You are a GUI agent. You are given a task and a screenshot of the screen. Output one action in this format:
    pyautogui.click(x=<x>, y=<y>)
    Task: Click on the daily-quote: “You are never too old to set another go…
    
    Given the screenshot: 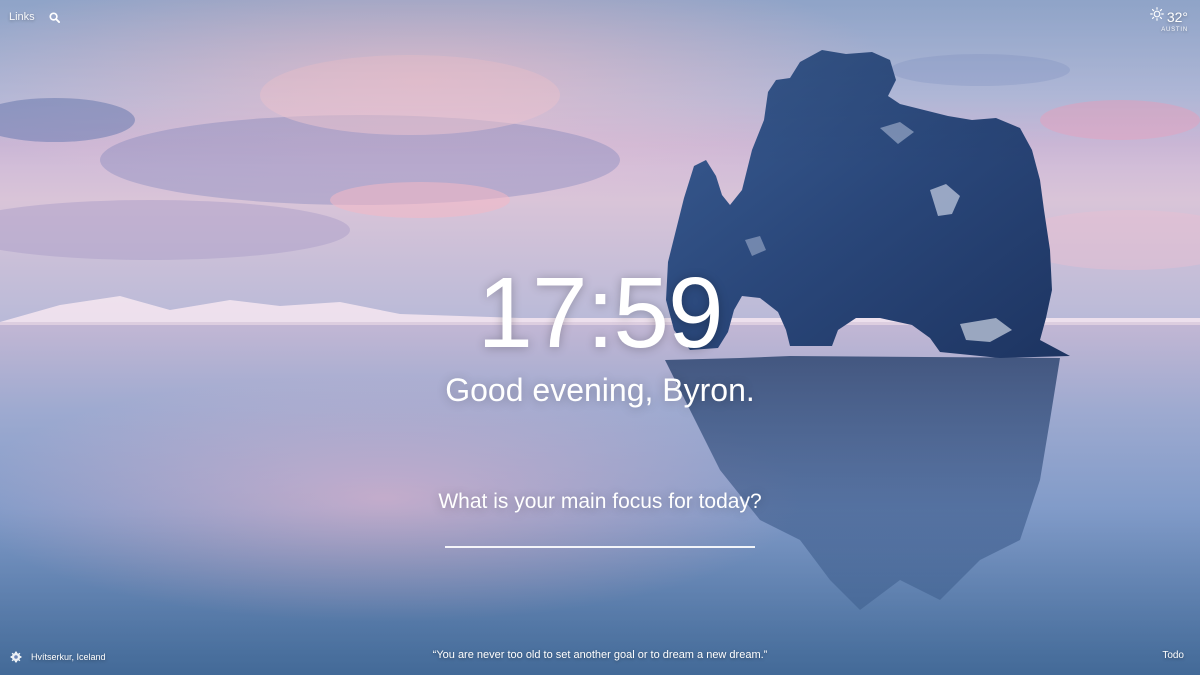 What is the action you would take?
    pyautogui.click(x=600, y=655)
    